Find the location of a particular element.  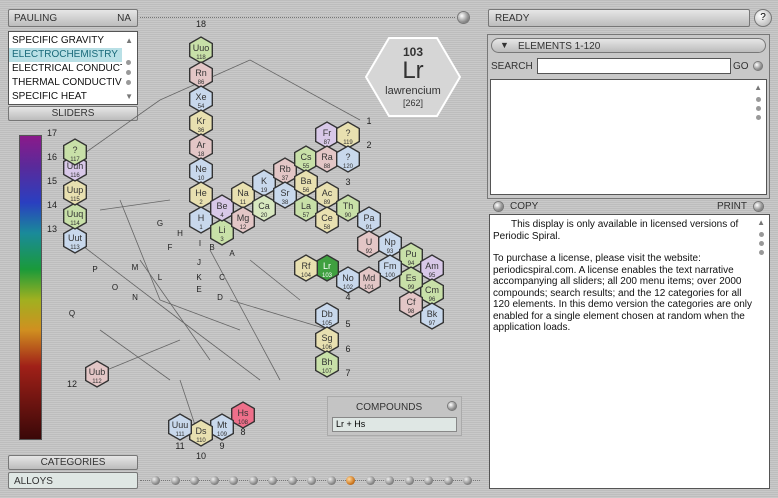

element-cell-118: Uuo 118 is located at coordinates (201, 50).